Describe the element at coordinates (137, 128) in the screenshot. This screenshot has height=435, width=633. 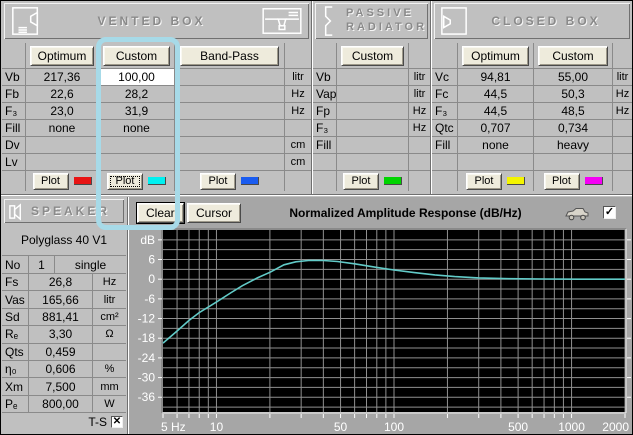
I see `custom-value-cell: none` at that location.